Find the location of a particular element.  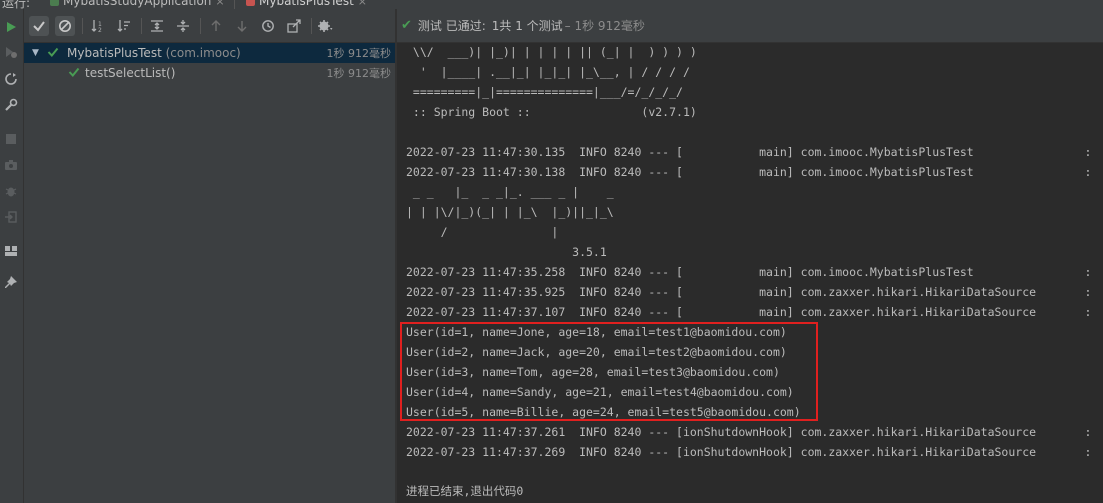

tab-separator is located at coordinates (234, 4).